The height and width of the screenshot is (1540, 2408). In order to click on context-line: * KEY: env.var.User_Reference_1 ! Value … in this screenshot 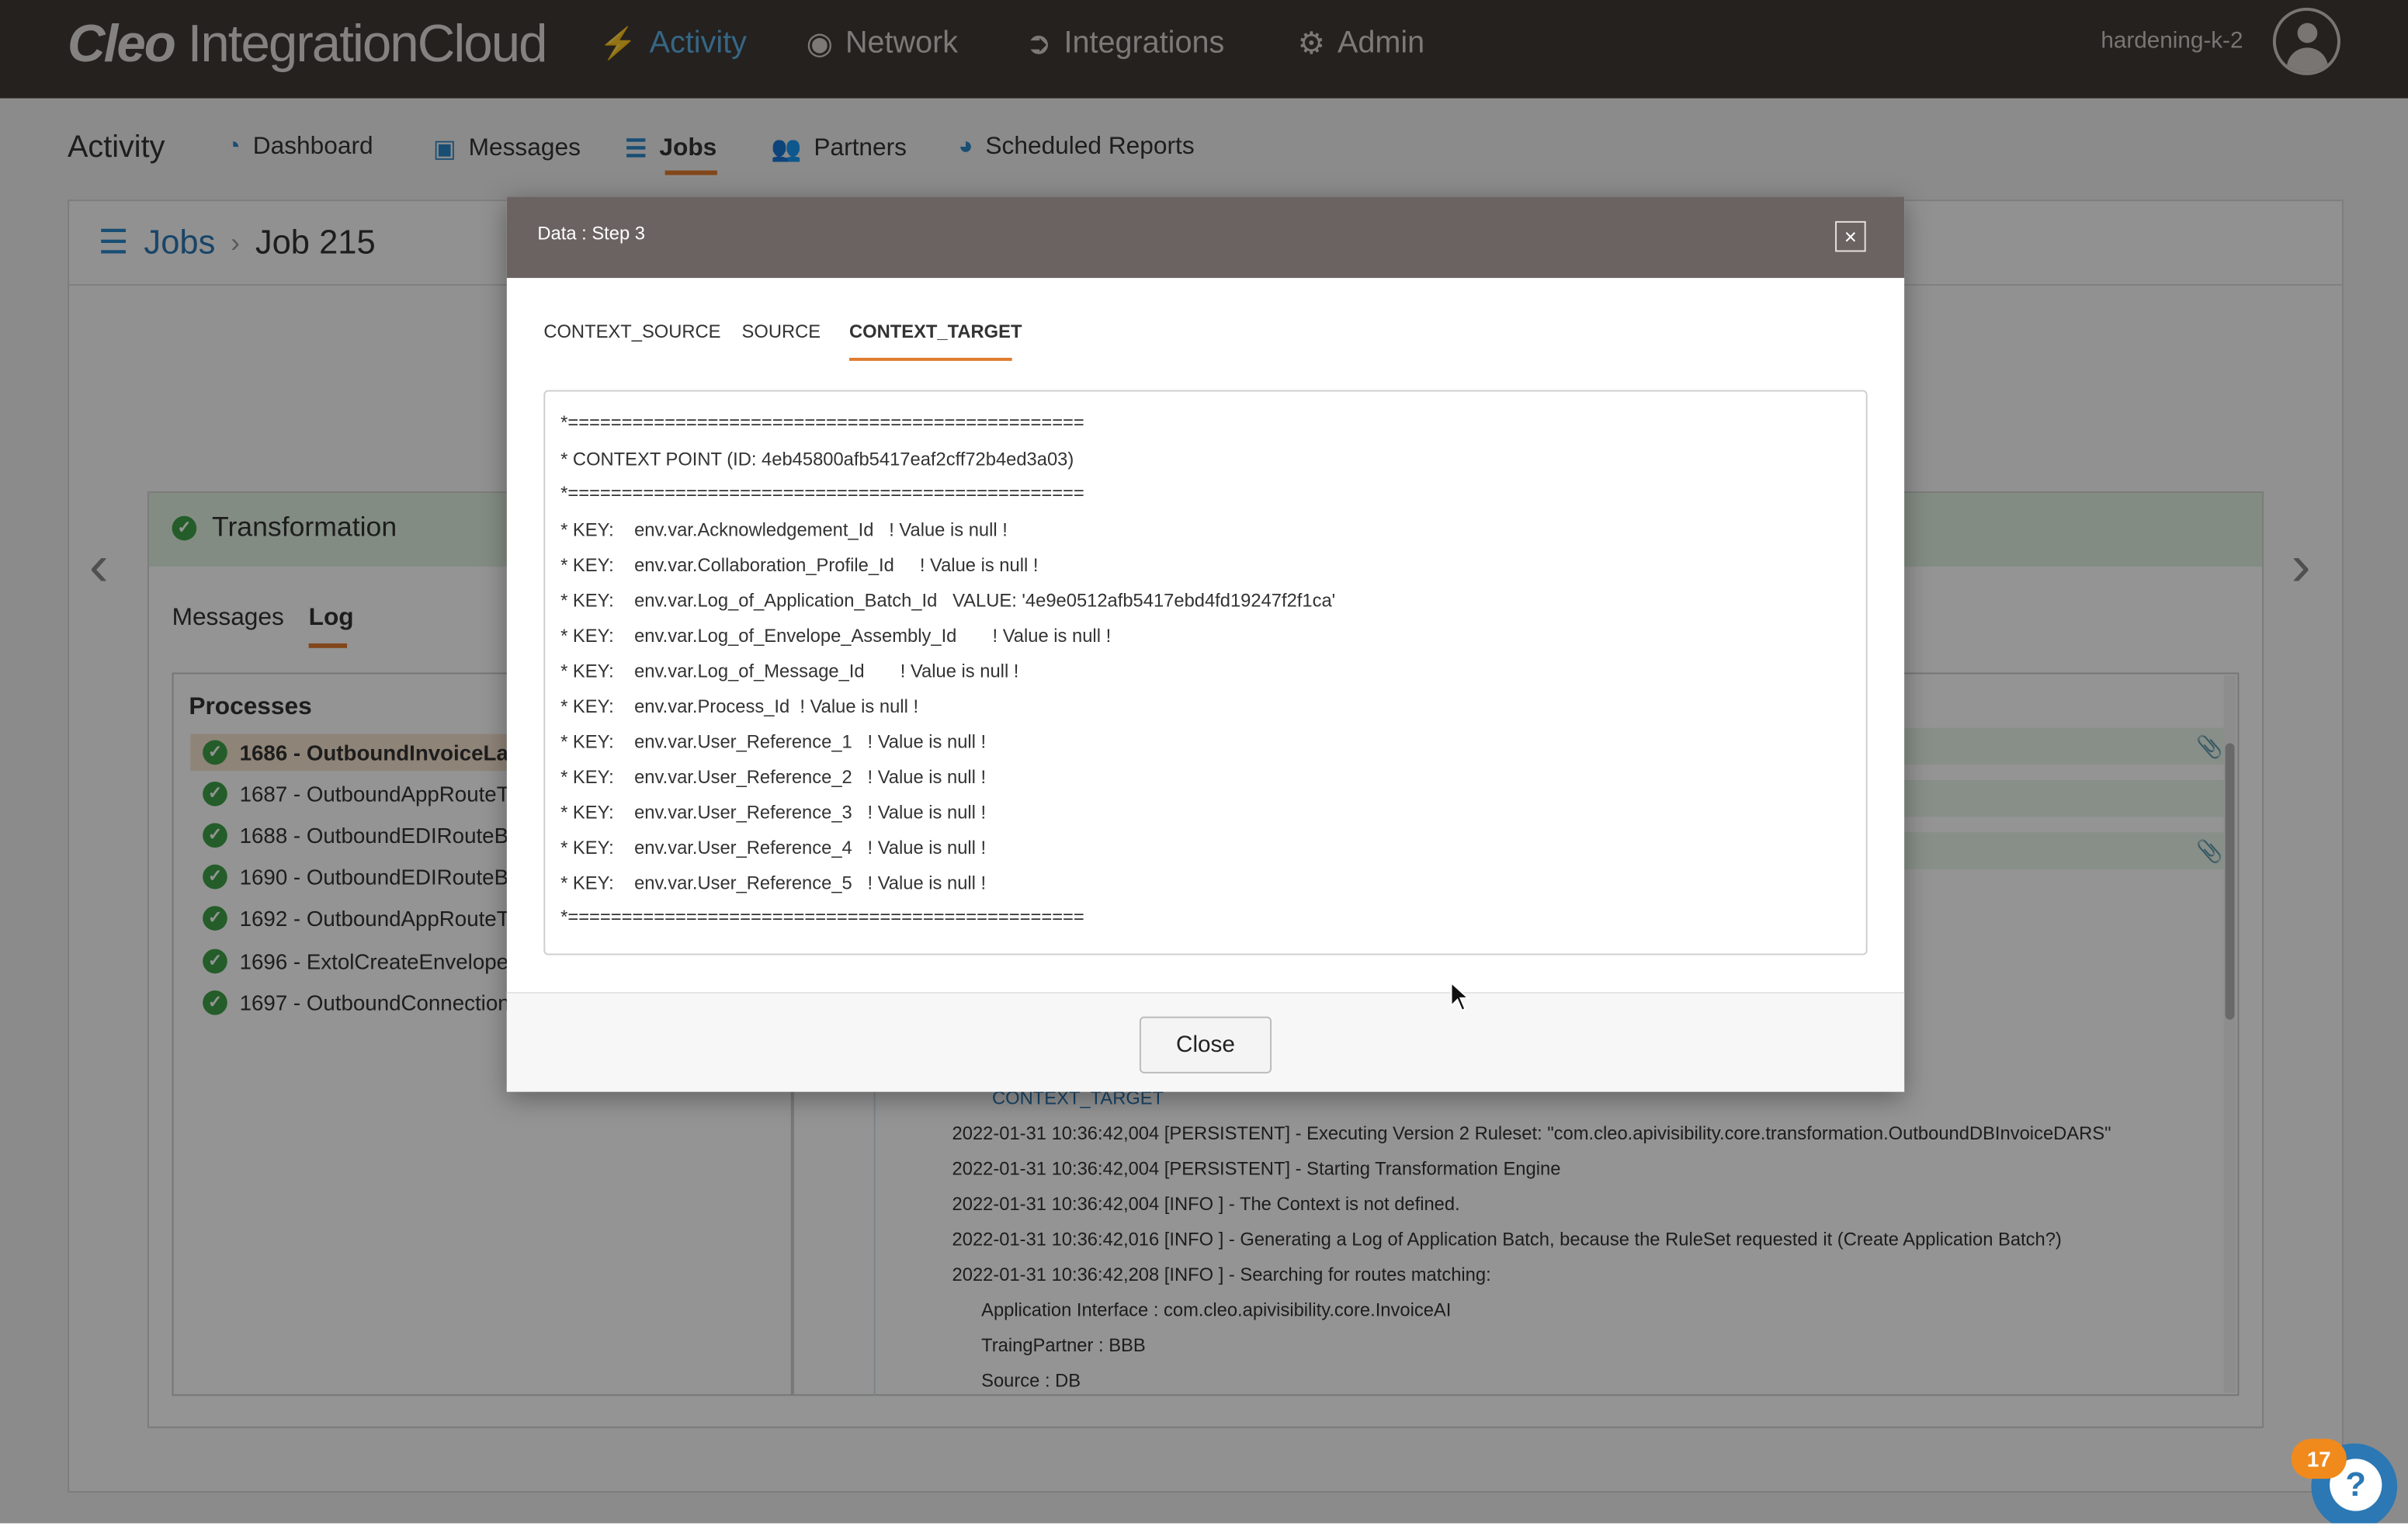, I will do `click(773, 742)`.